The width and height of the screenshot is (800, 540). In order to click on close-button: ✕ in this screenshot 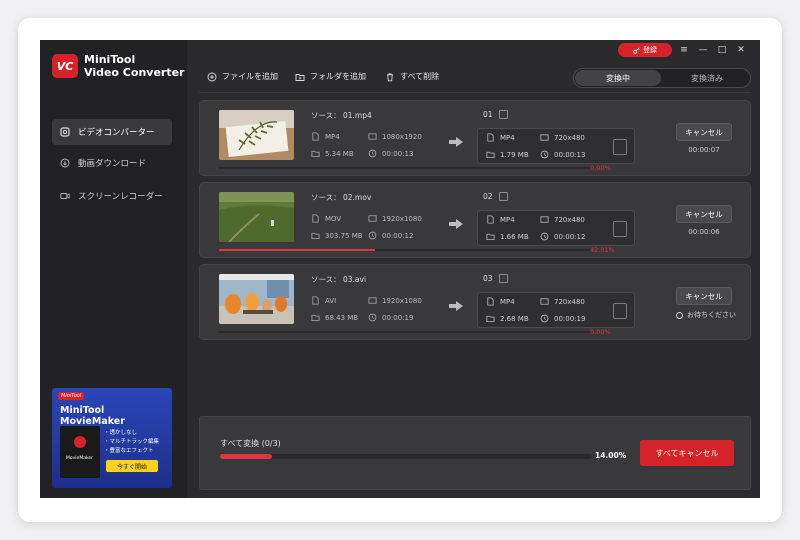, I will do `click(741, 50)`.